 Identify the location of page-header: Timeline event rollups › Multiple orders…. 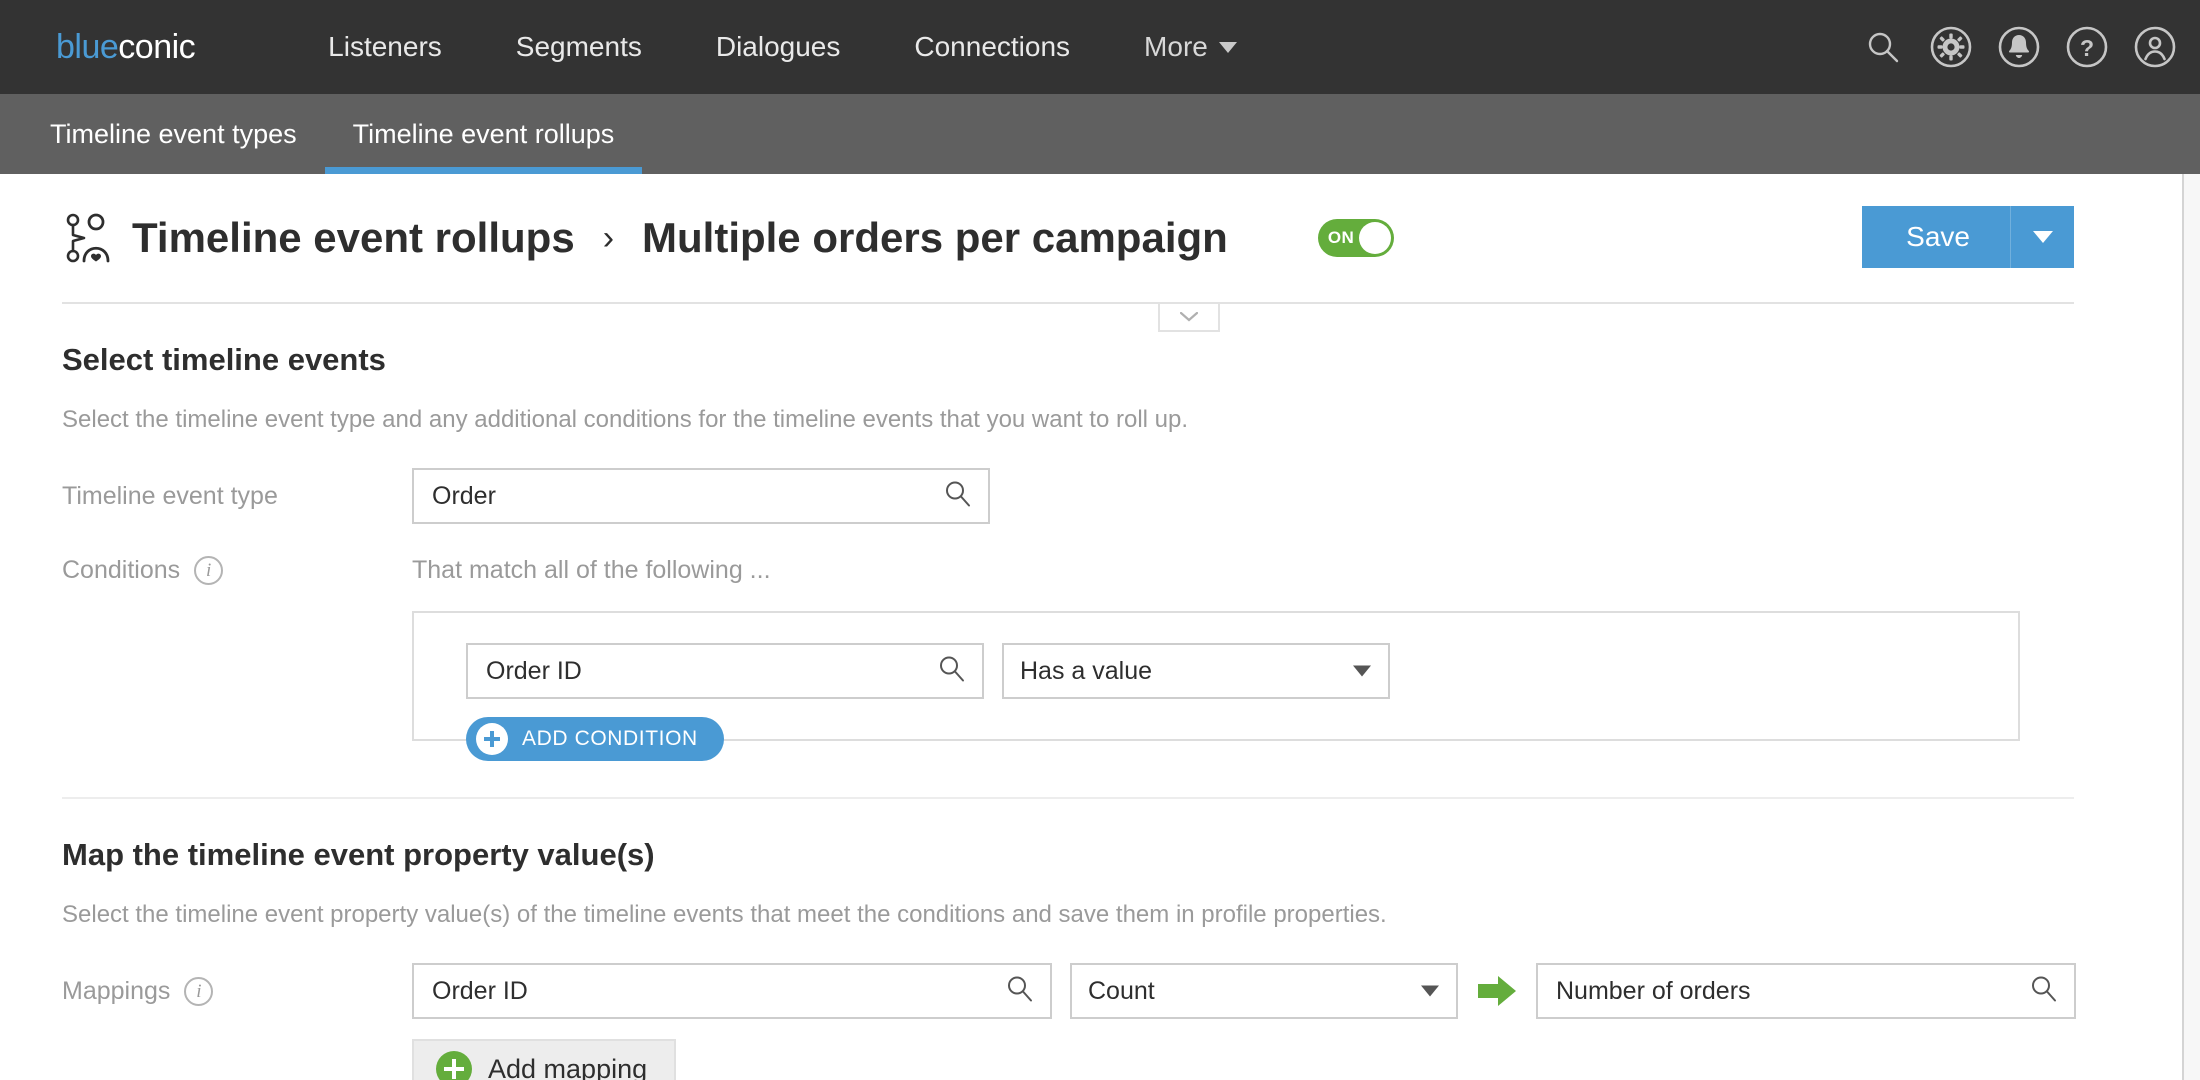
(1068, 238).